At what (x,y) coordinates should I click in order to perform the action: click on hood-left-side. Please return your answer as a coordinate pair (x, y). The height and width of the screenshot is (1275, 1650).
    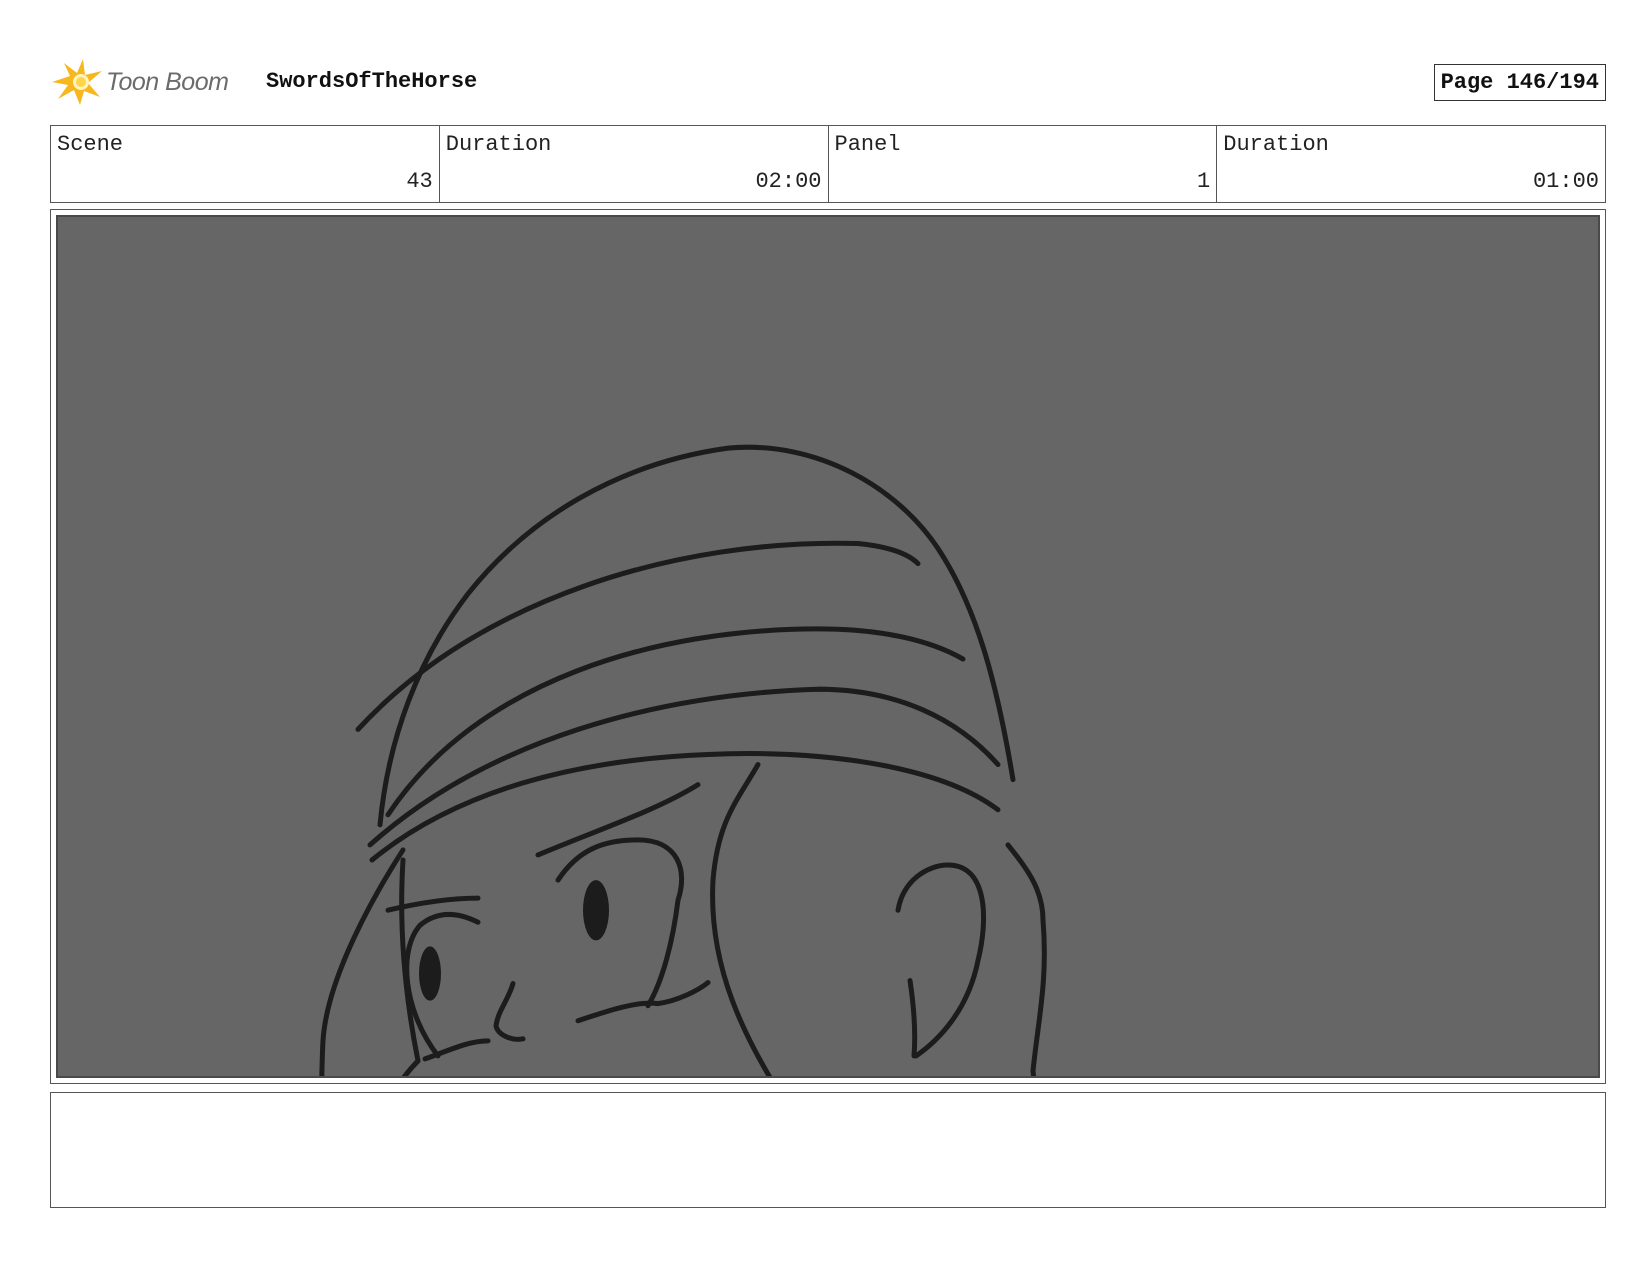
    Looking at the image, I should click on (362, 961).